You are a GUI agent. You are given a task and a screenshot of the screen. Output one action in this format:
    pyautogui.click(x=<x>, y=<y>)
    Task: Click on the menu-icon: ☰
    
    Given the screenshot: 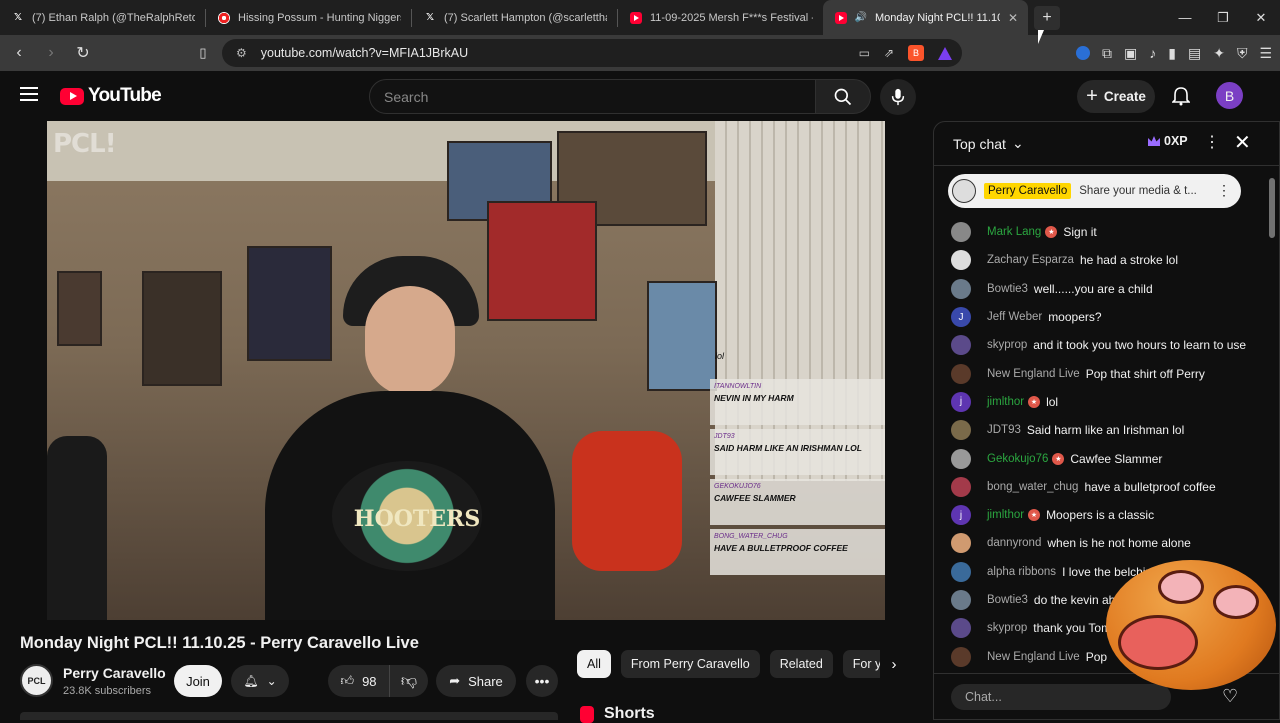 What is the action you would take?
    pyautogui.click(x=1265, y=53)
    